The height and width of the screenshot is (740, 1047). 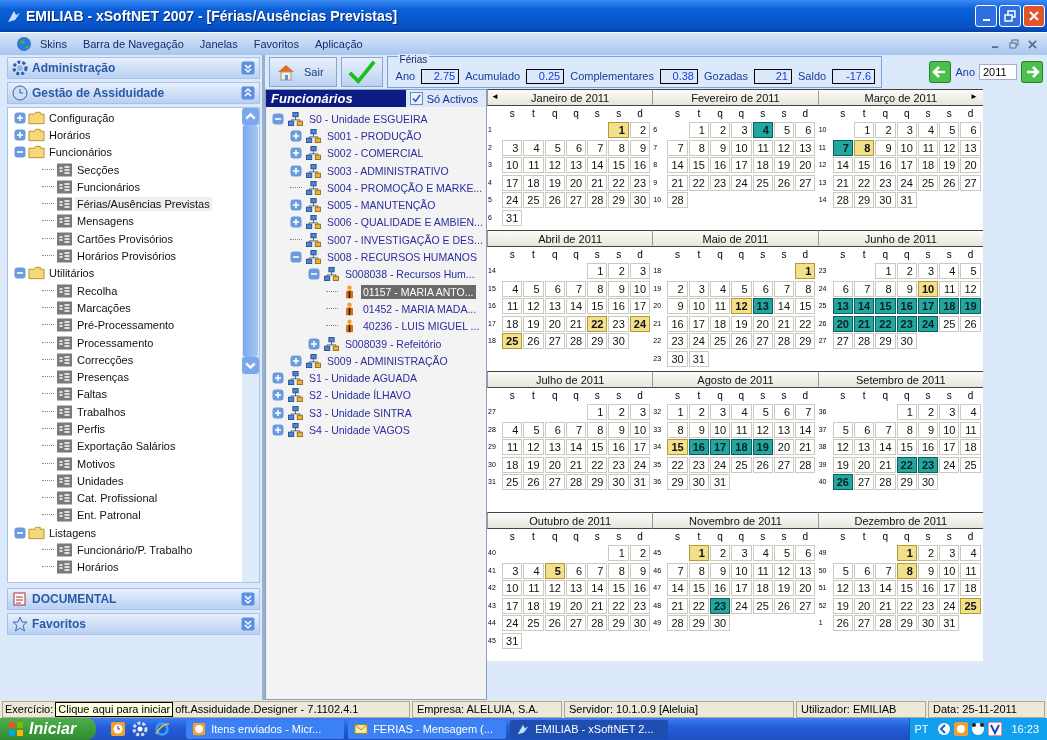 I want to click on value-field: 0.25, so click(x=545, y=76).